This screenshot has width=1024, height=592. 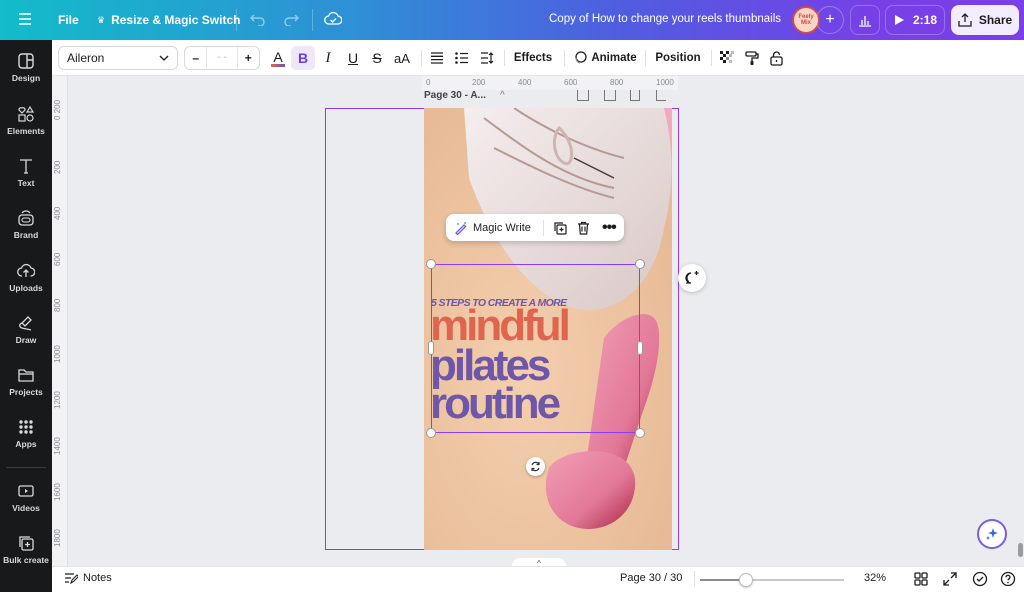 What do you see at coordinates (915, 20) in the screenshot?
I see `present-button: 2:18` at bounding box center [915, 20].